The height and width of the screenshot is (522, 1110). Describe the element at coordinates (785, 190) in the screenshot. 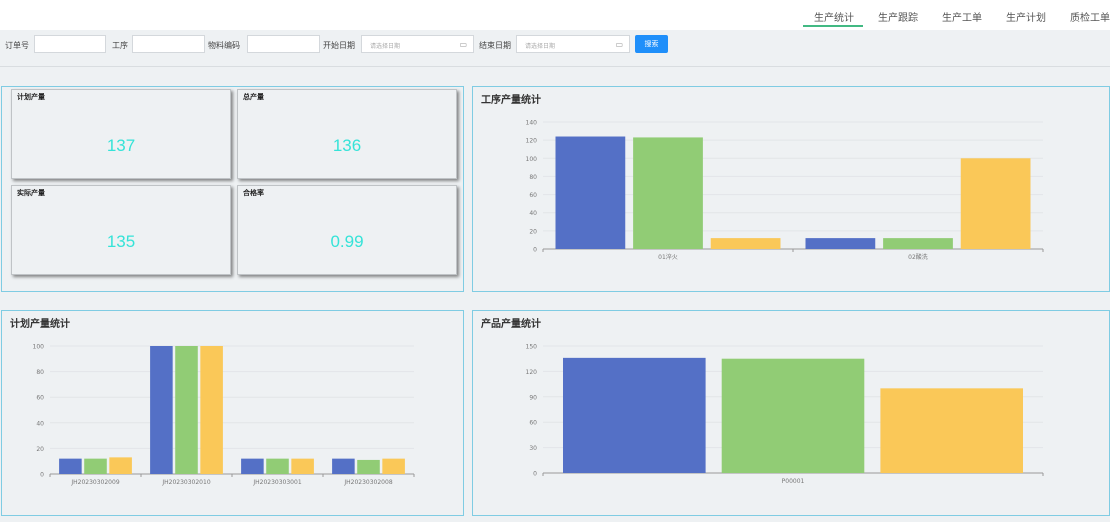

I see `process-output-chart: 0 20 40 60 80 100 120 140 01淬火 02酸洗` at that location.